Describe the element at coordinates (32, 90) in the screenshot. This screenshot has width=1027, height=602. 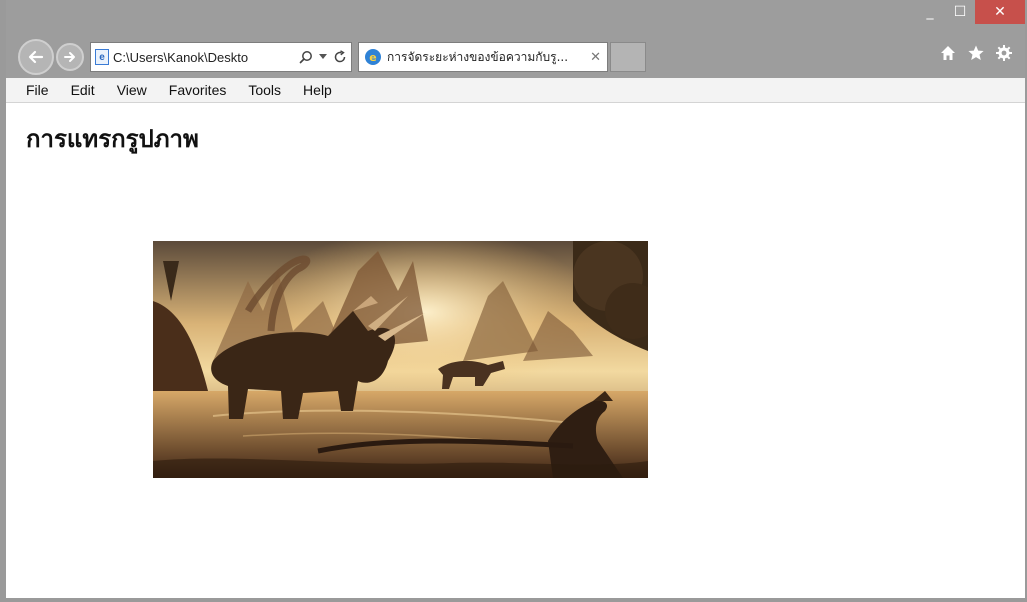
I see `menu-file: File` at that location.